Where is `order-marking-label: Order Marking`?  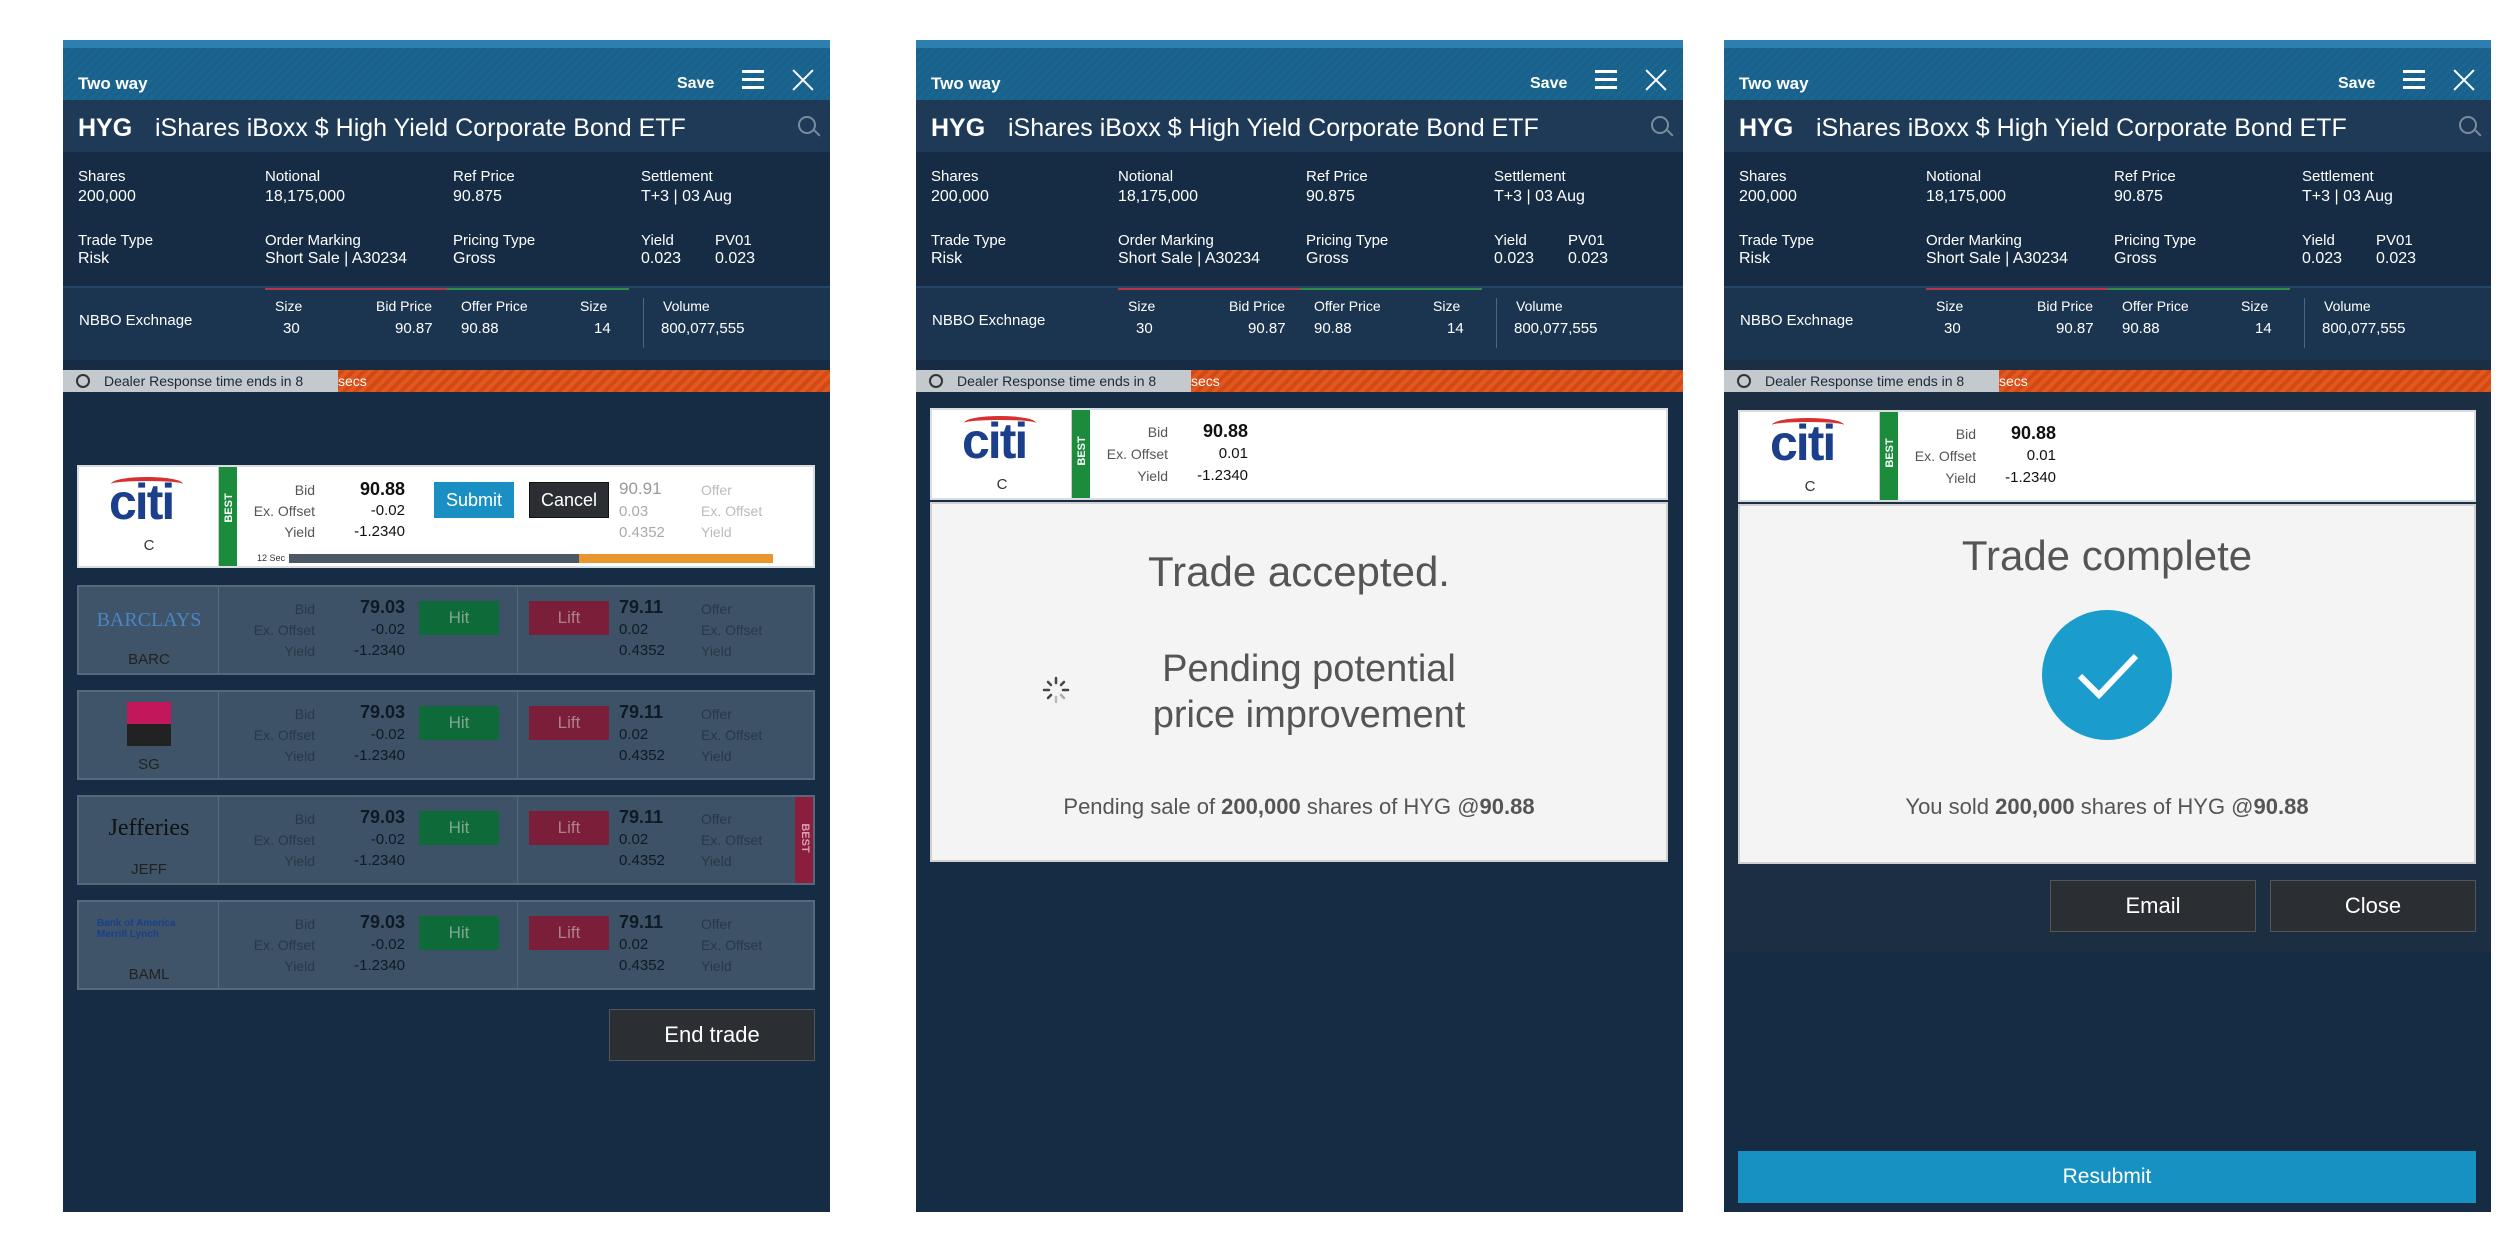
order-marking-label: Order Marking is located at coordinates (1974, 240).